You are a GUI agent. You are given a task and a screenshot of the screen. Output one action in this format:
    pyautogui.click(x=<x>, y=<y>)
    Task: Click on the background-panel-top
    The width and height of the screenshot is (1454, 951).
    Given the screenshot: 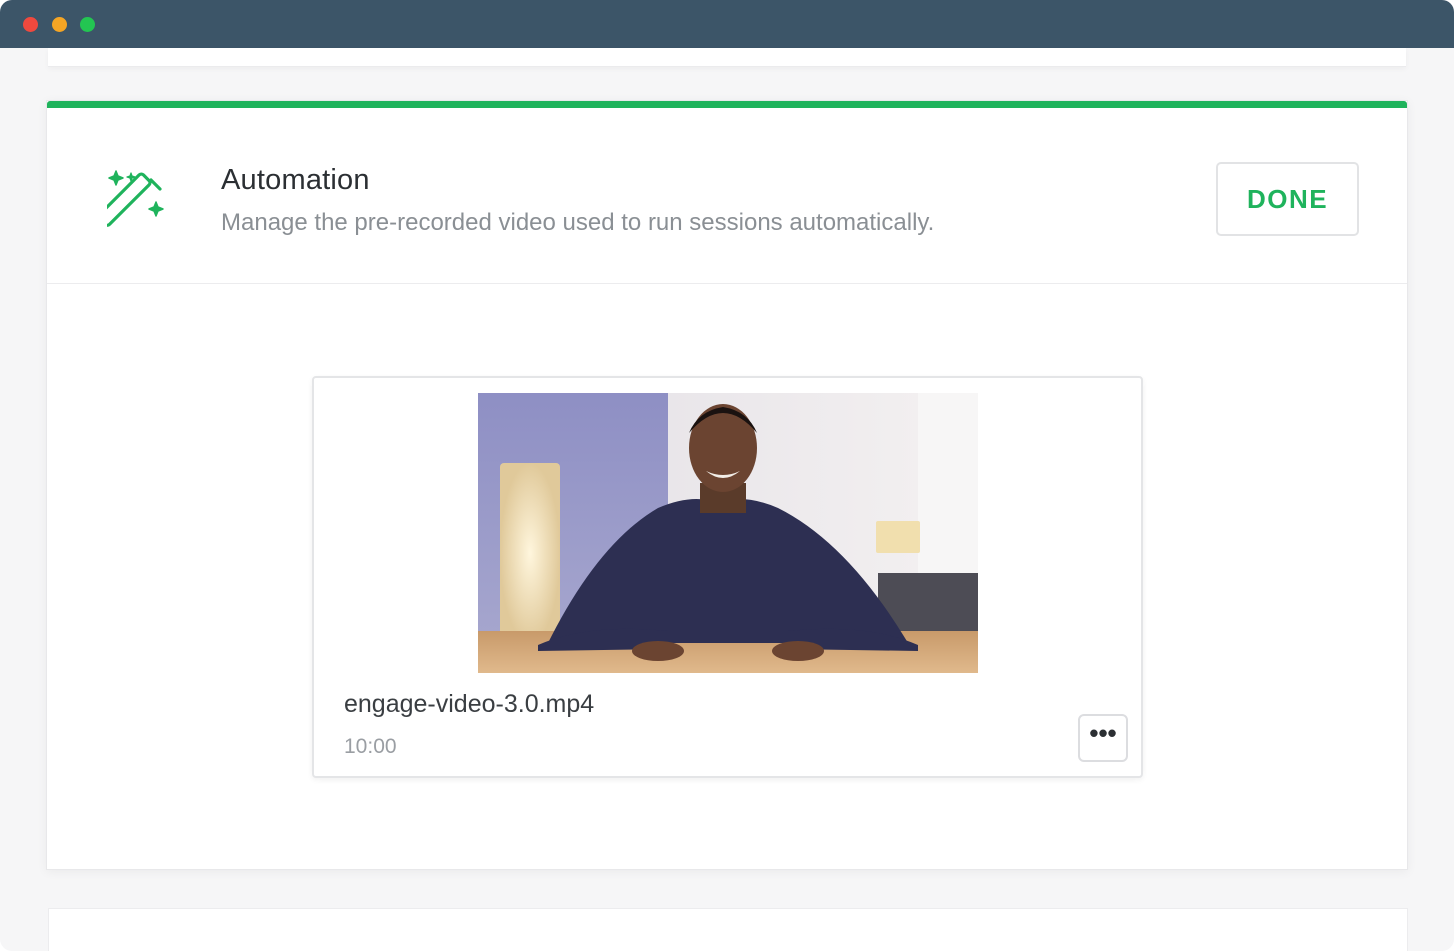 What is the action you would take?
    pyautogui.click(x=727, y=57)
    